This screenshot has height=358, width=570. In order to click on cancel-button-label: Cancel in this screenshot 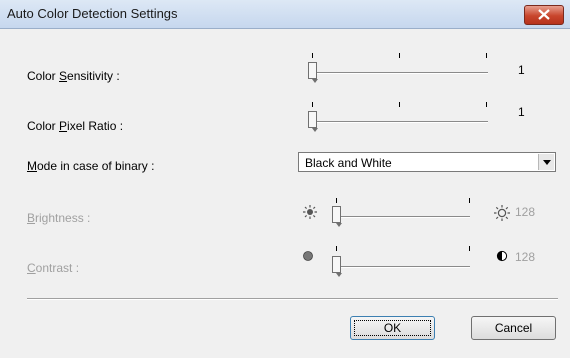, I will do `click(513, 328)`.